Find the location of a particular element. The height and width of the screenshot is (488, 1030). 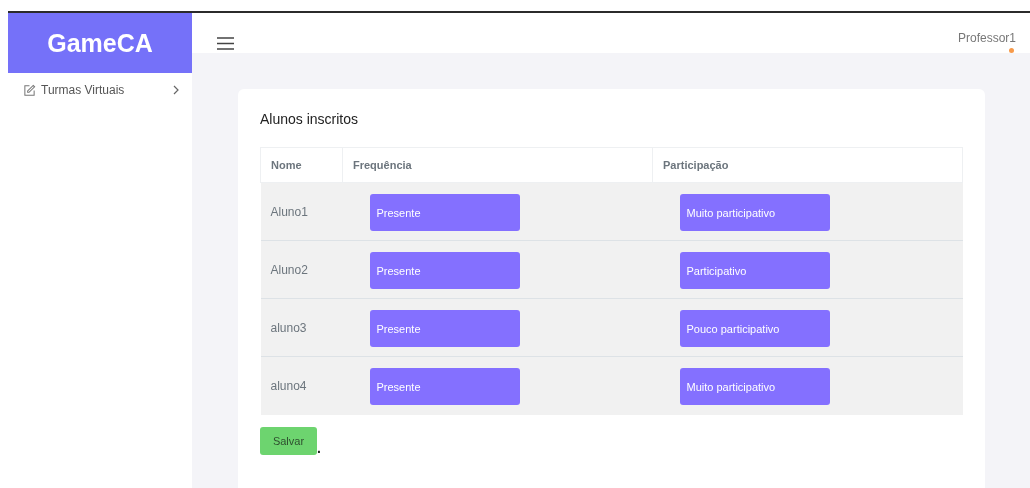

save-button: Salvar is located at coordinates (288, 440).